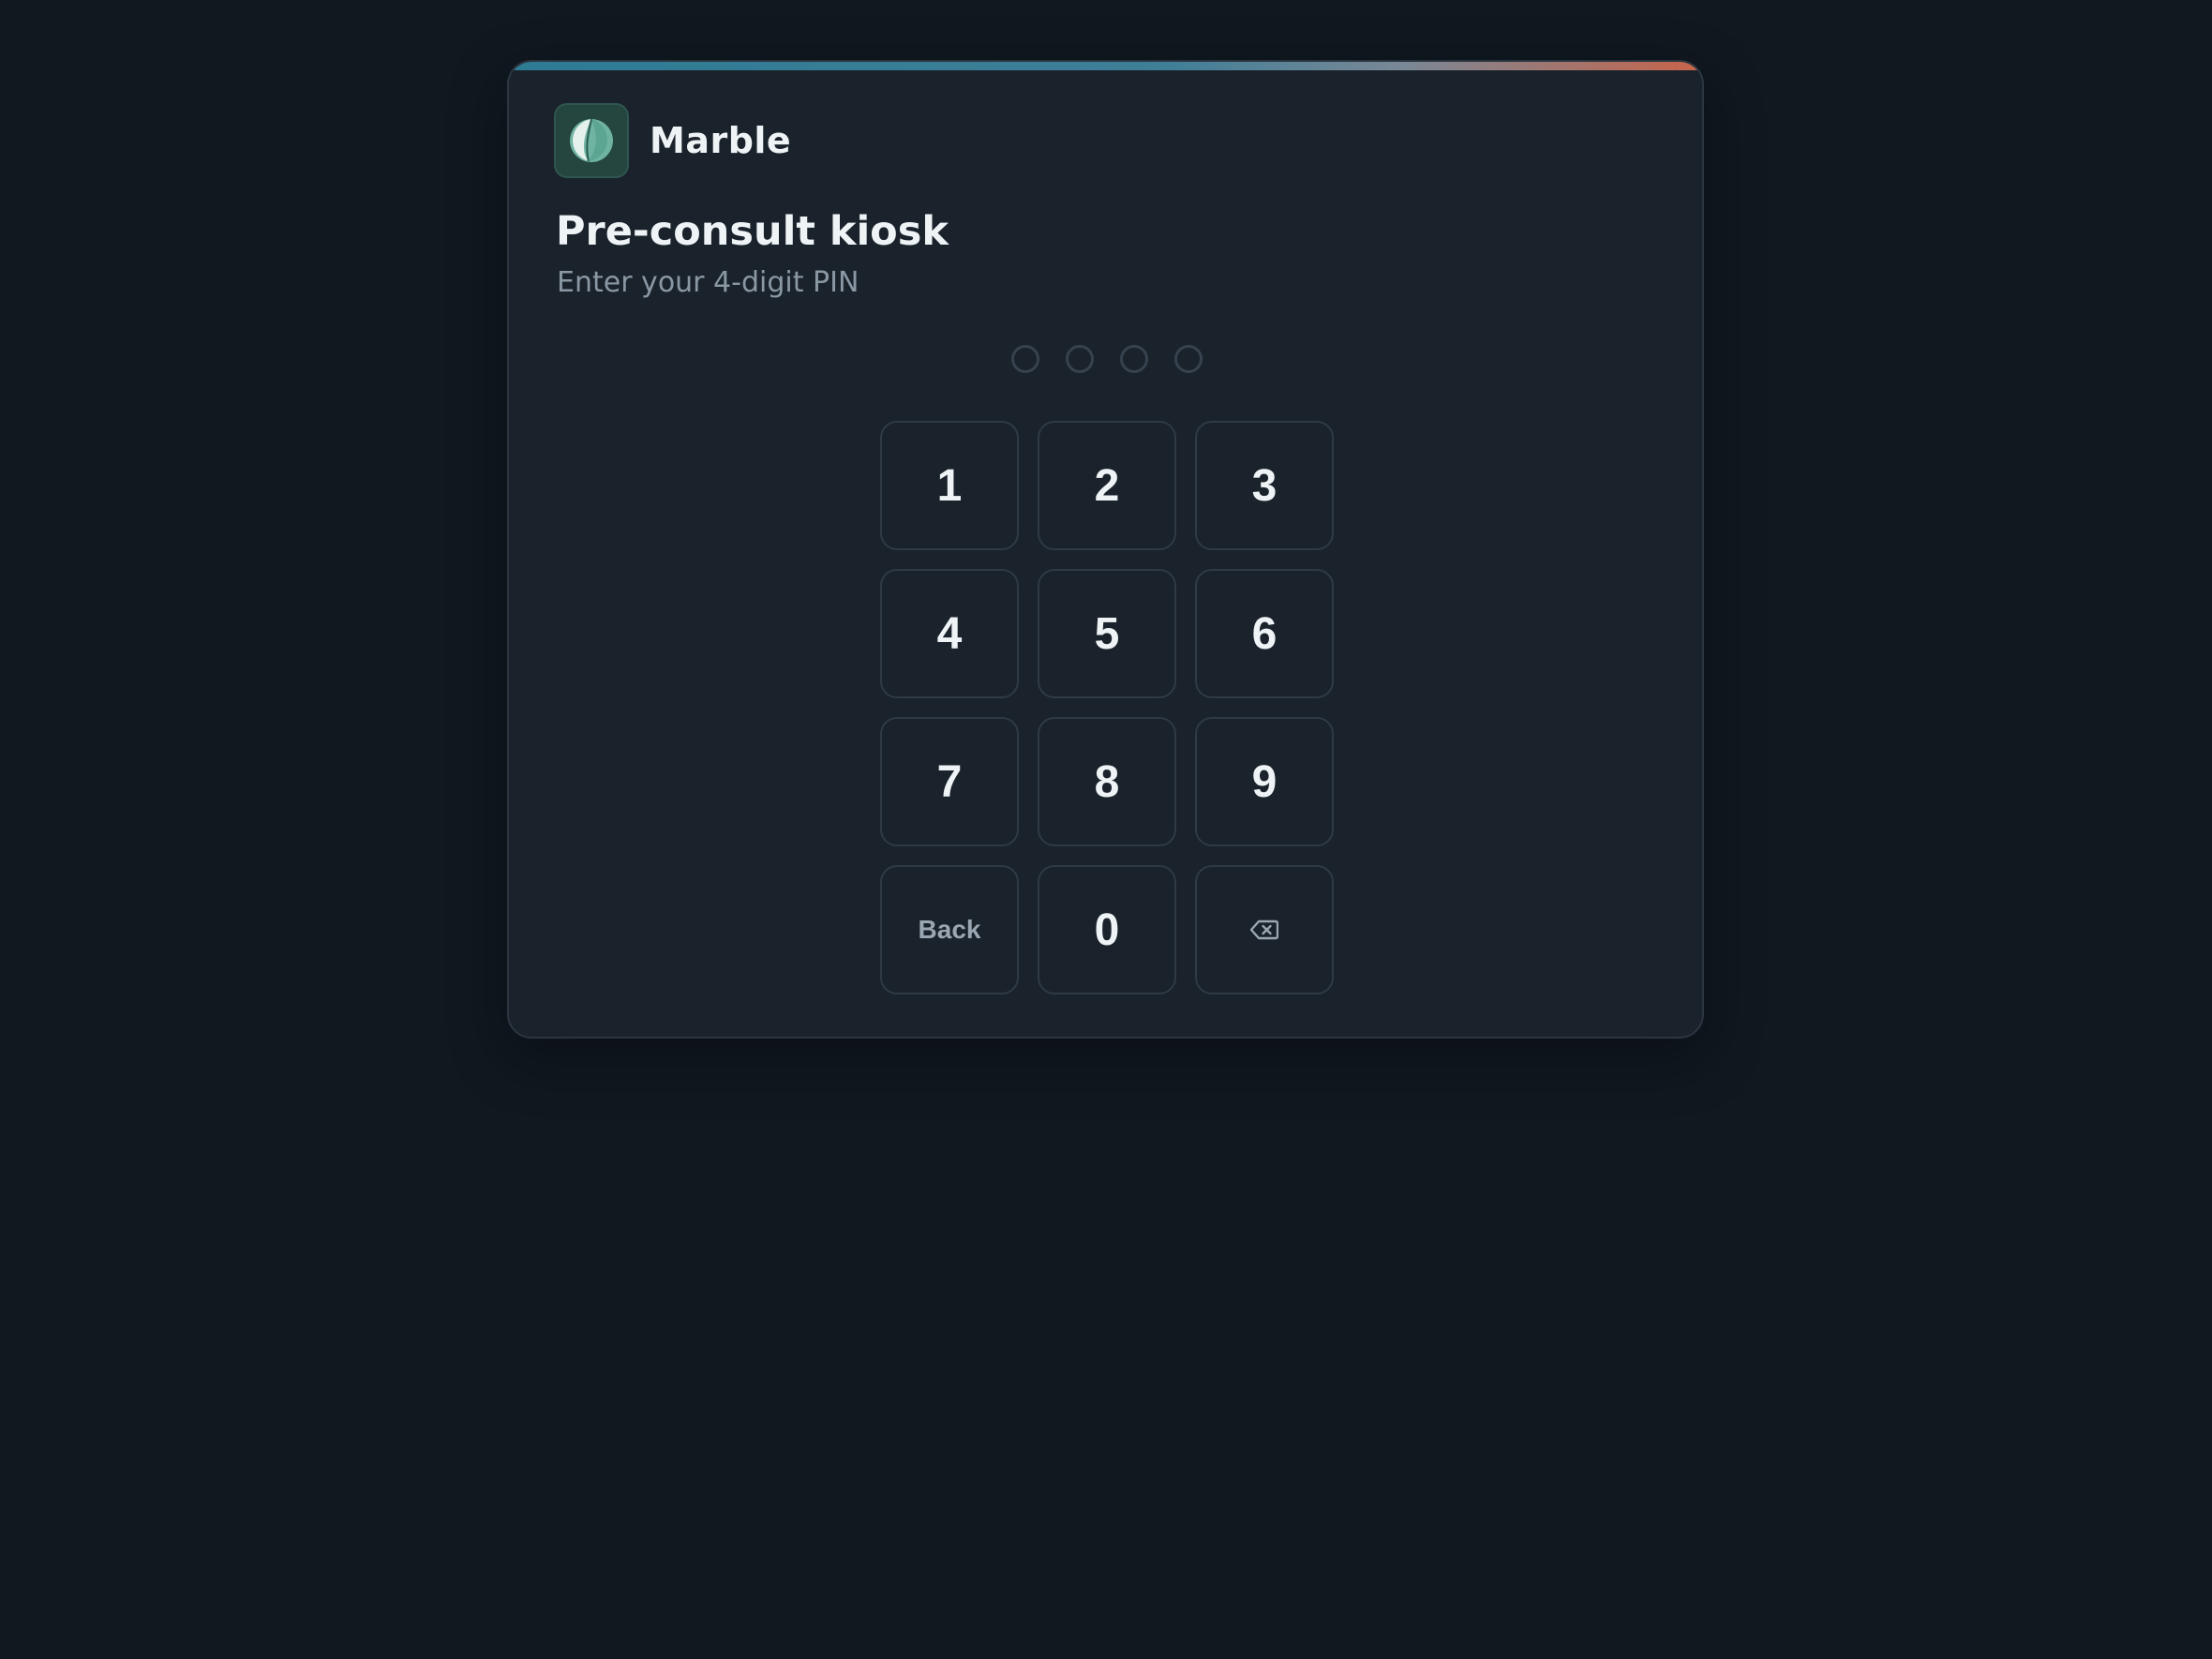 The height and width of the screenshot is (1659, 2212). Describe the element at coordinates (708, 282) in the screenshot. I see `pin-instructions: Enter your 4-digit PIN` at that location.